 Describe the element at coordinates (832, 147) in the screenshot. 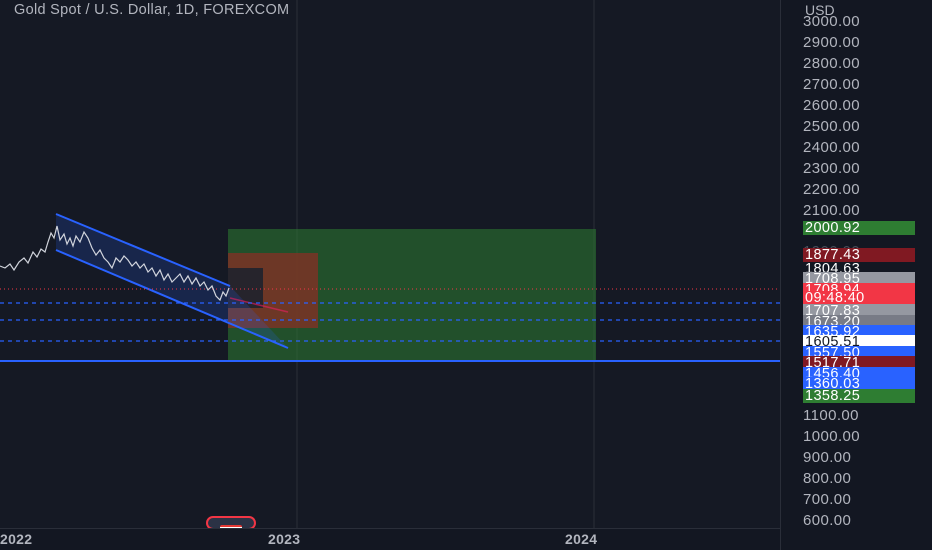

I see `price-tick: 2400.00` at that location.